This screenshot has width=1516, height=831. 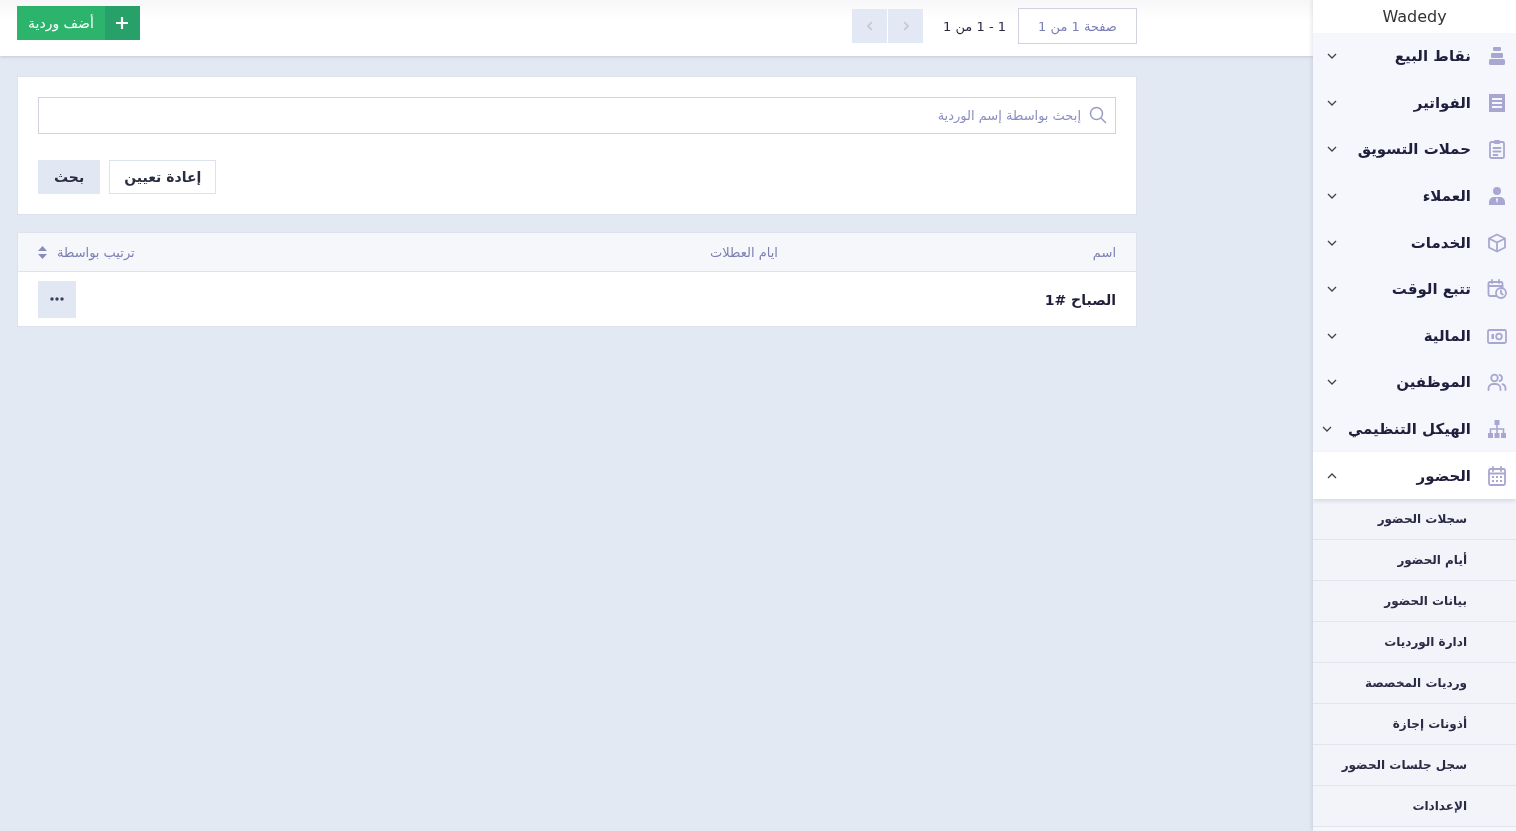 I want to click on sidebar-item: الفواتير, so click(x=1414, y=103).